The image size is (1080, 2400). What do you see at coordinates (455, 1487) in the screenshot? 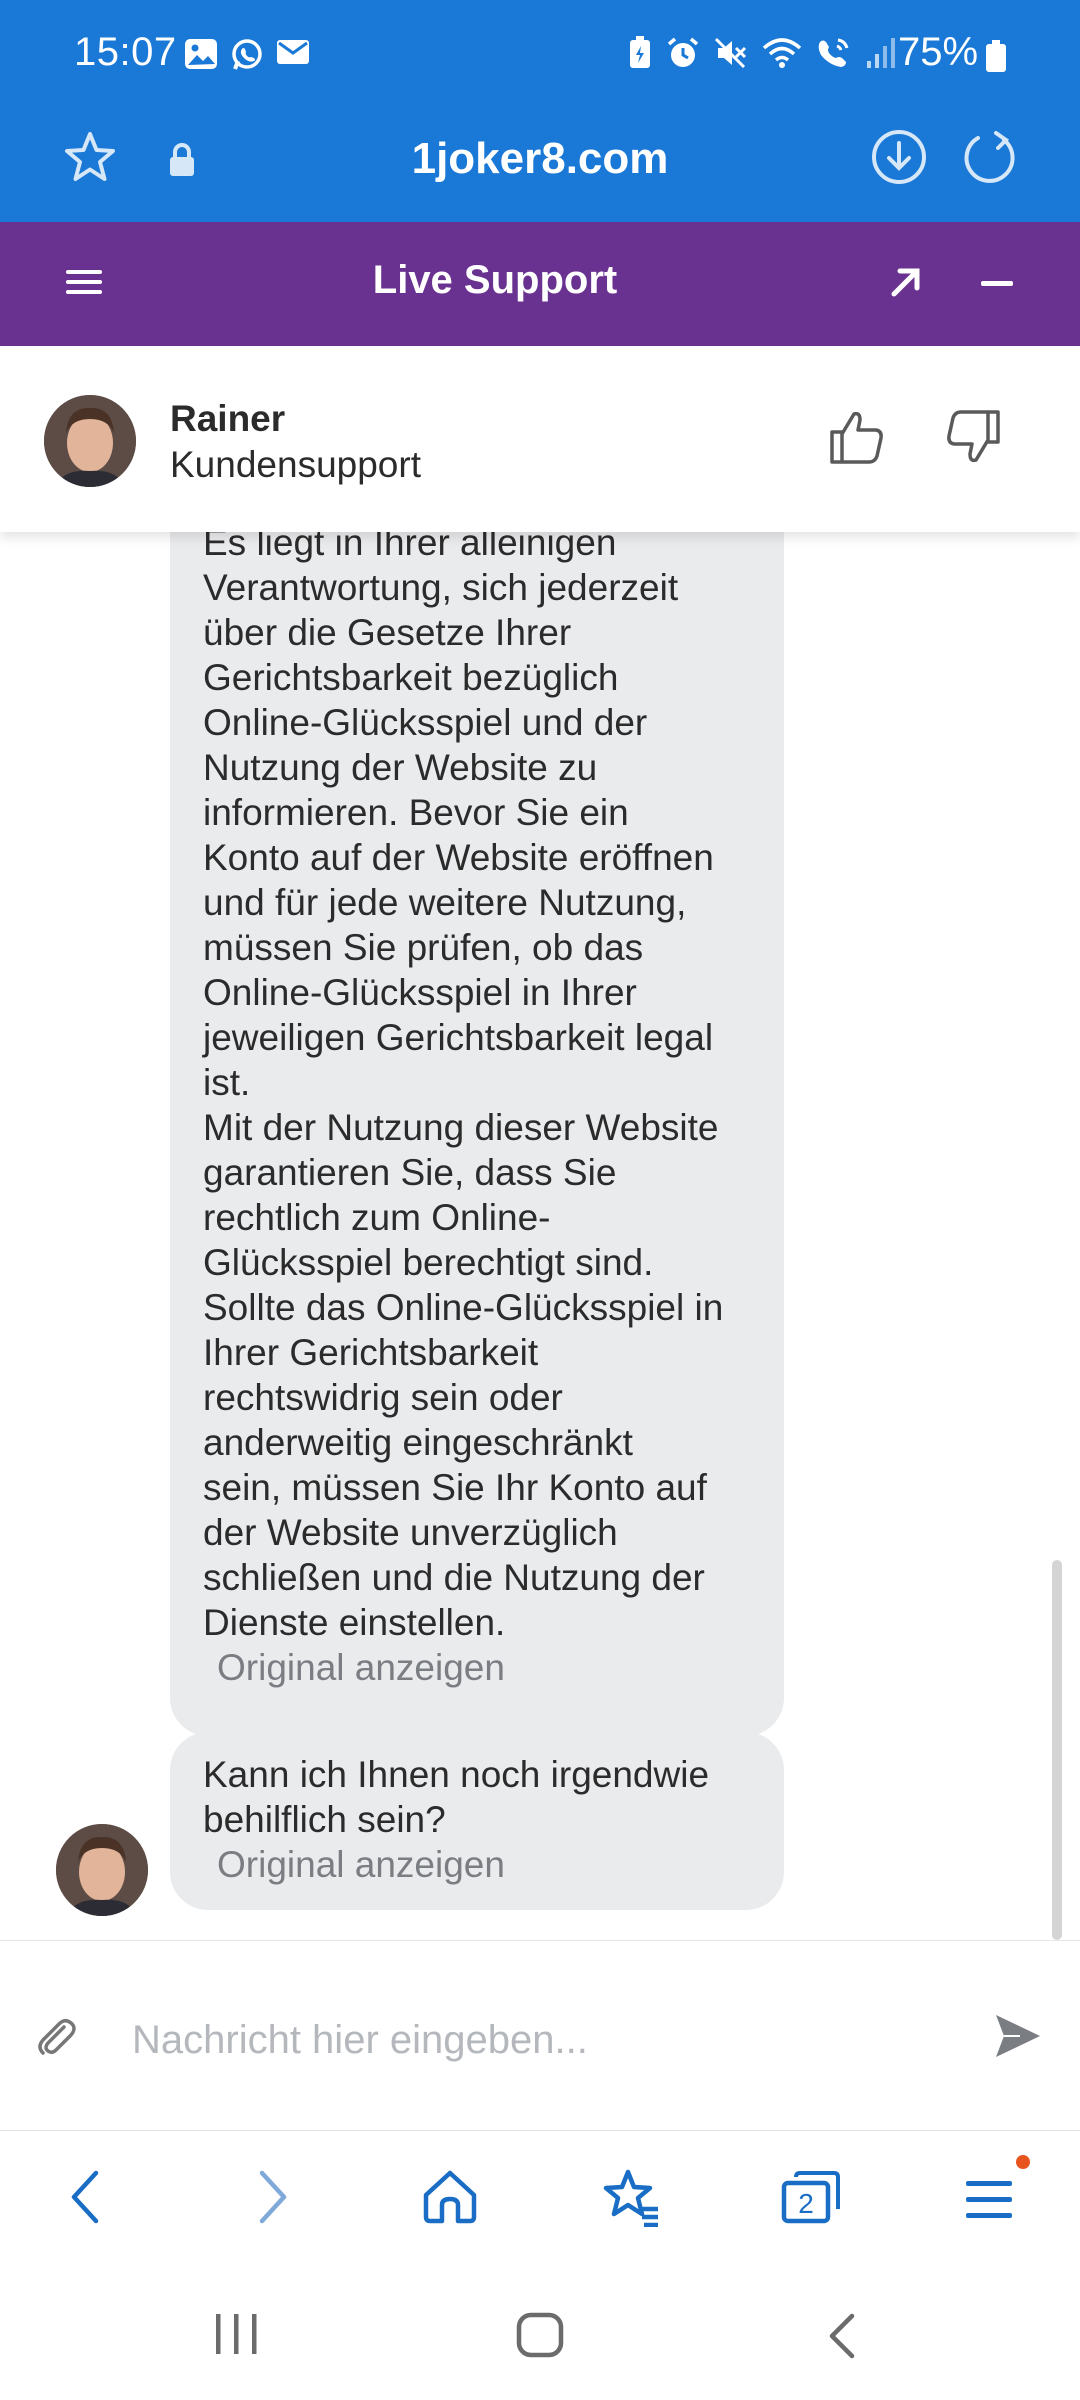
I see `message-line: sein, müssen Sie Ihr Konto auf` at bounding box center [455, 1487].